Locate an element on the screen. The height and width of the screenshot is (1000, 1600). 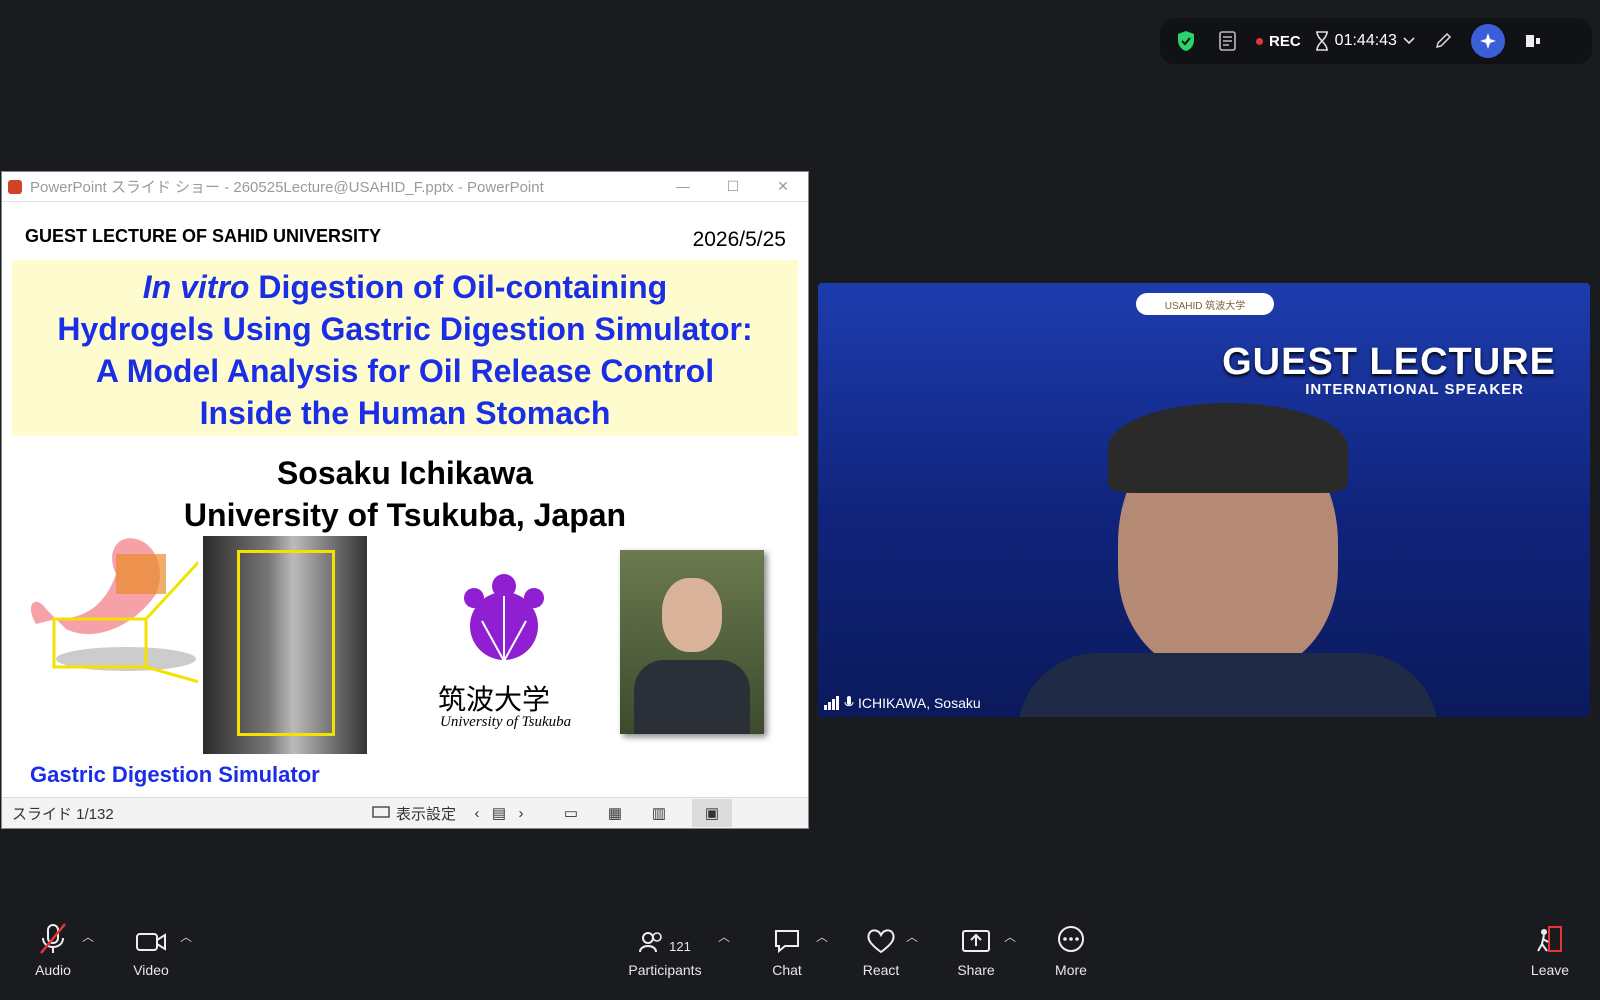
more-button: More is located at coordinates (1071, 949).